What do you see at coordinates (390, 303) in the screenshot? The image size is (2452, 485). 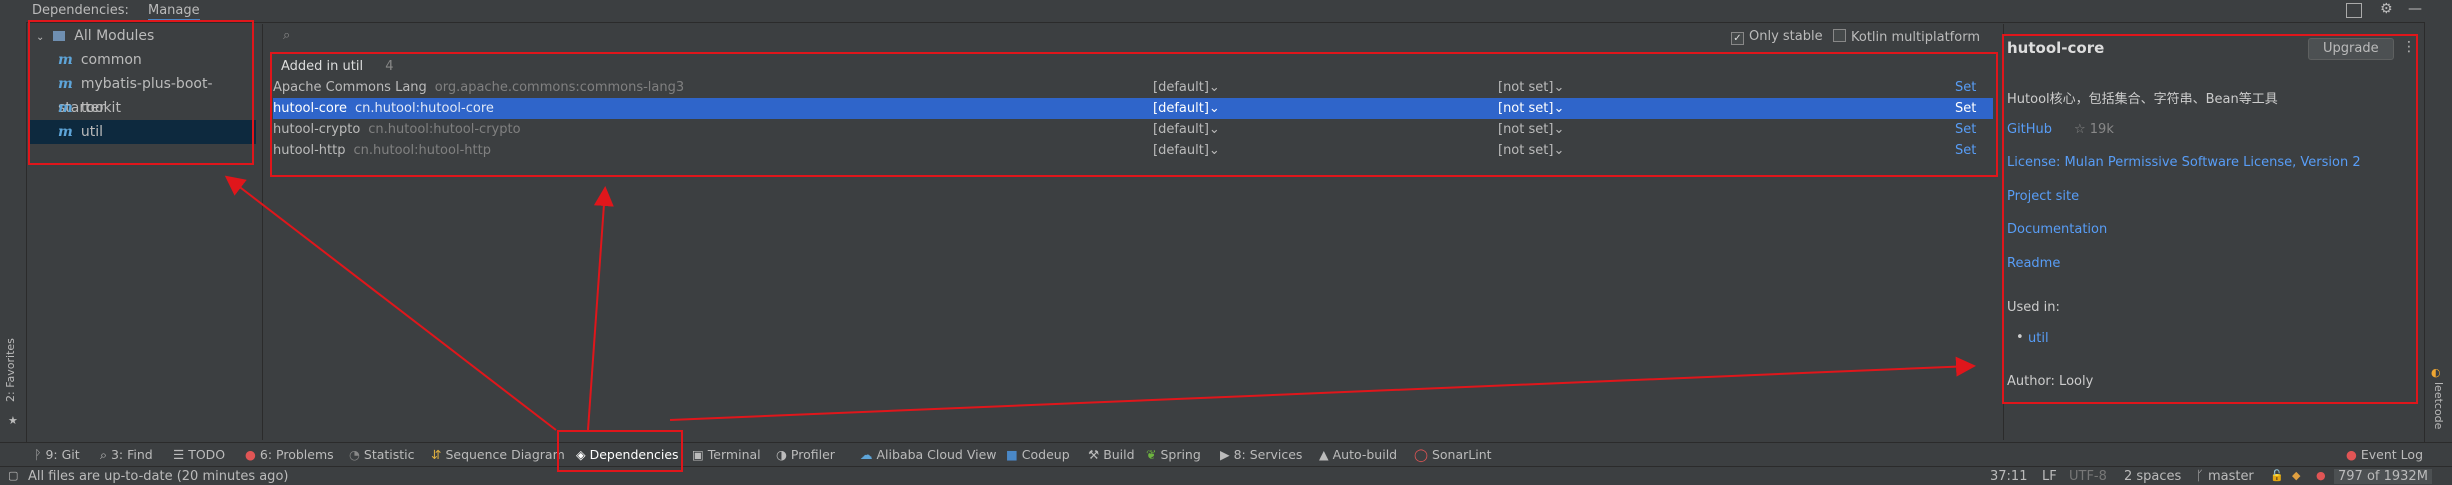 I see `arrow-to-modules` at bounding box center [390, 303].